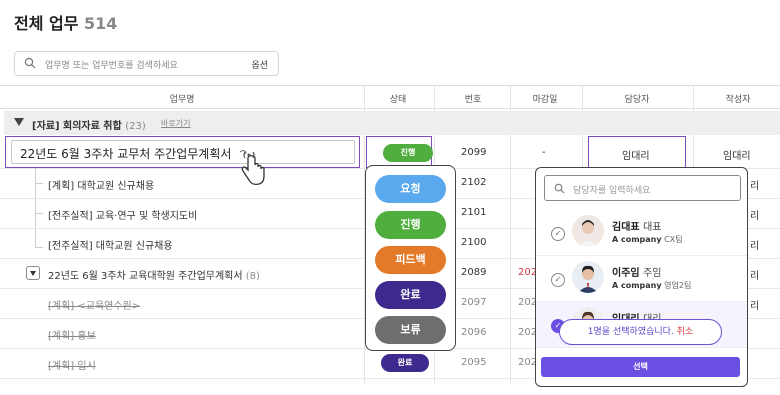  I want to click on col-status: 상태, so click(398, 98).